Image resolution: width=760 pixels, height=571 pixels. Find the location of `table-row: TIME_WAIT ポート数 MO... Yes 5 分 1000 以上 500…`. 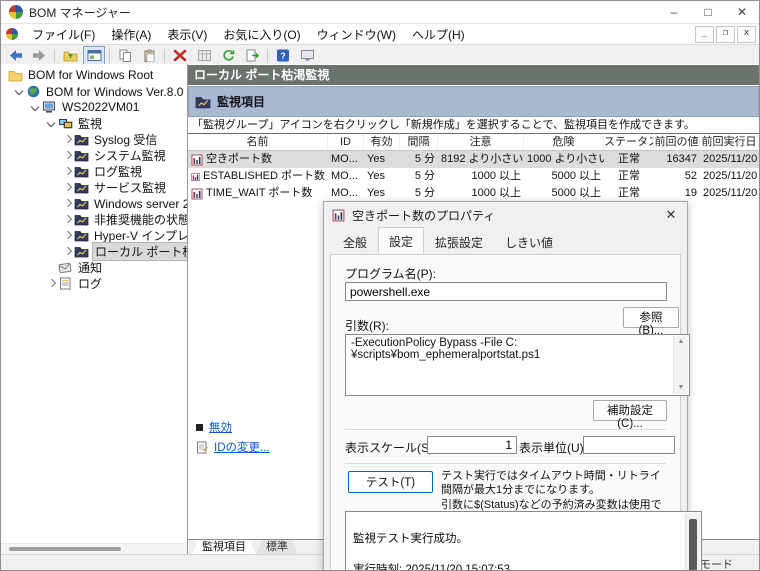

table-row: TIME_WAIT ポート数 MO... Yes 5 分 1000 以上 500… is located at coordinates (473, 193).